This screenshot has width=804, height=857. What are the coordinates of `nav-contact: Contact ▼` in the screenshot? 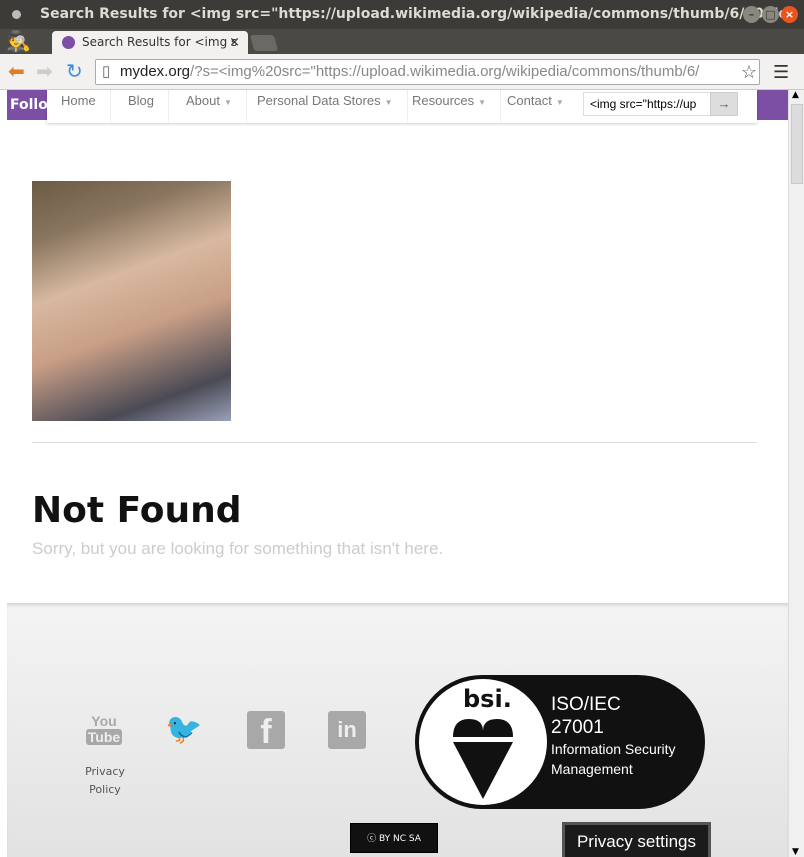 It's located at (535, 106).